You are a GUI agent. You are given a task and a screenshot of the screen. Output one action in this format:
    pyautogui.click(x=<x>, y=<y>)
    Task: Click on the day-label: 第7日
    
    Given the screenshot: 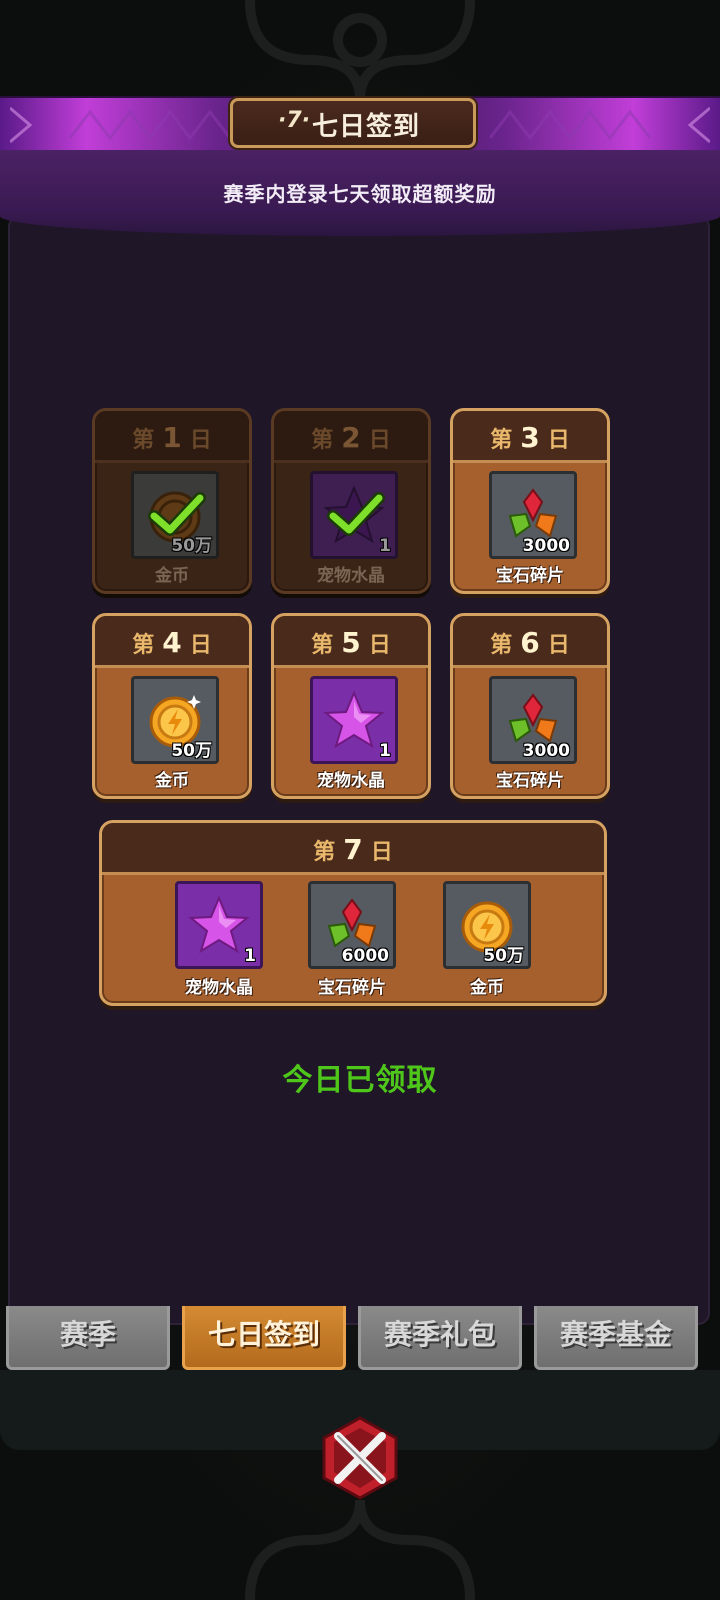 What is the action you would take?
    pyautogui.click(x=353, y=849)
    